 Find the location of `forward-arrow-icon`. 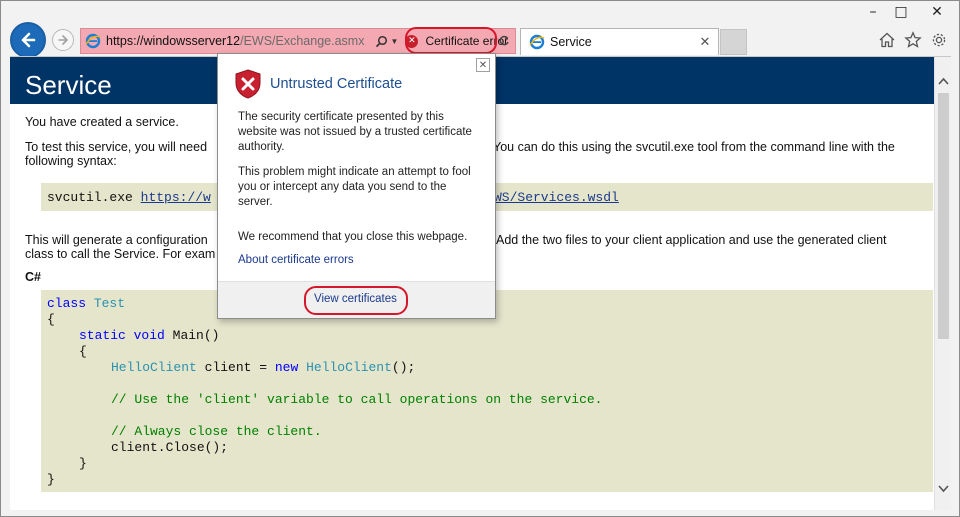

forward-arrow-icon is located at coordinates (63, 40).